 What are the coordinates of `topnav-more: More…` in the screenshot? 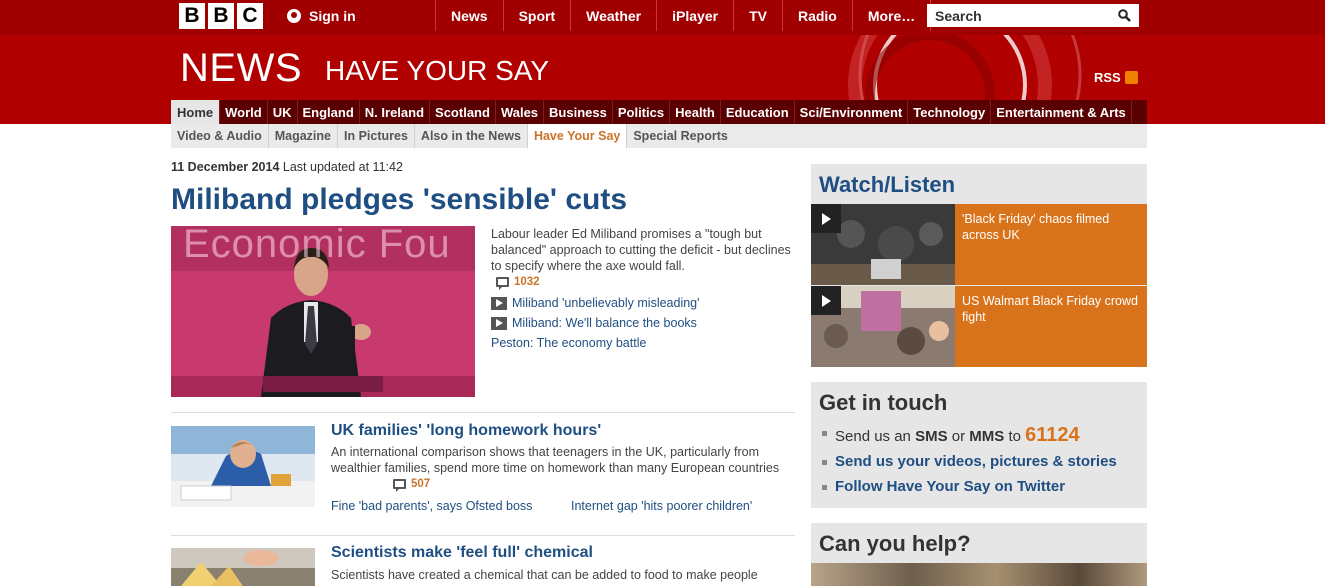 It's located at (891, 15).